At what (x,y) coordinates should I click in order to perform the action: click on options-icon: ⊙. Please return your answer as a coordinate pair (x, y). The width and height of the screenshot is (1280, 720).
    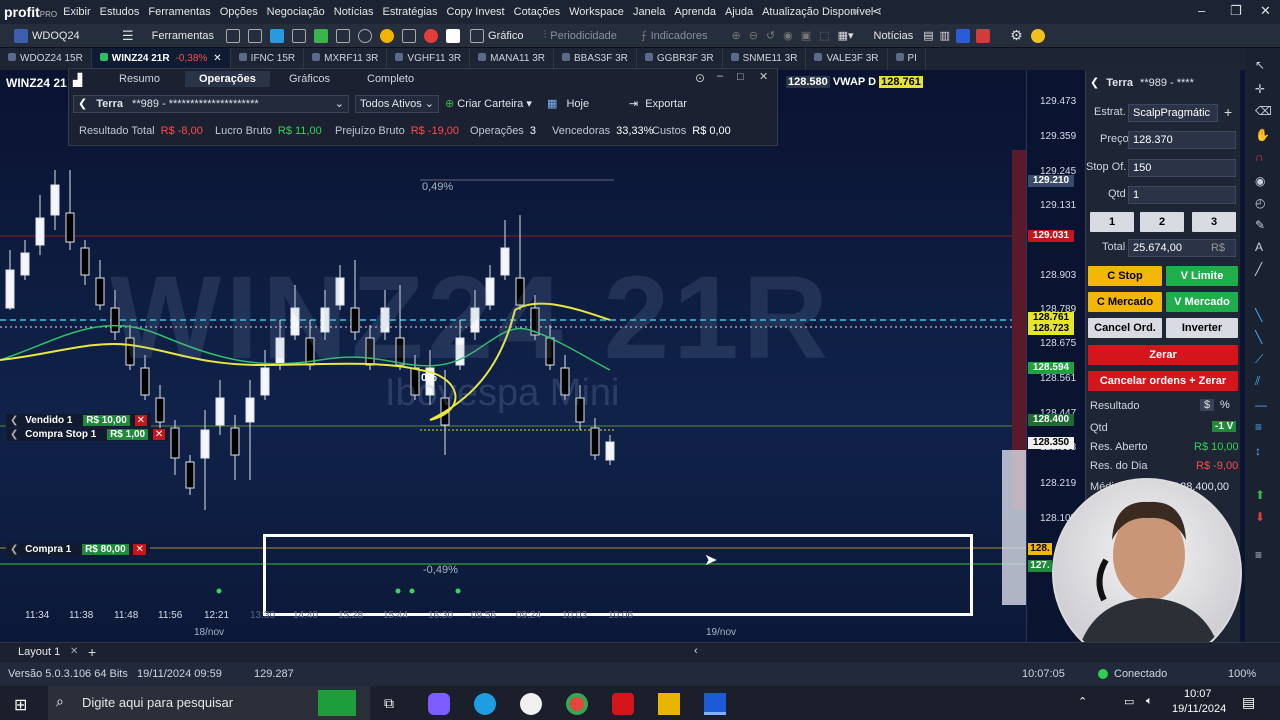
    Looking at the image, I should click on (700, 78).